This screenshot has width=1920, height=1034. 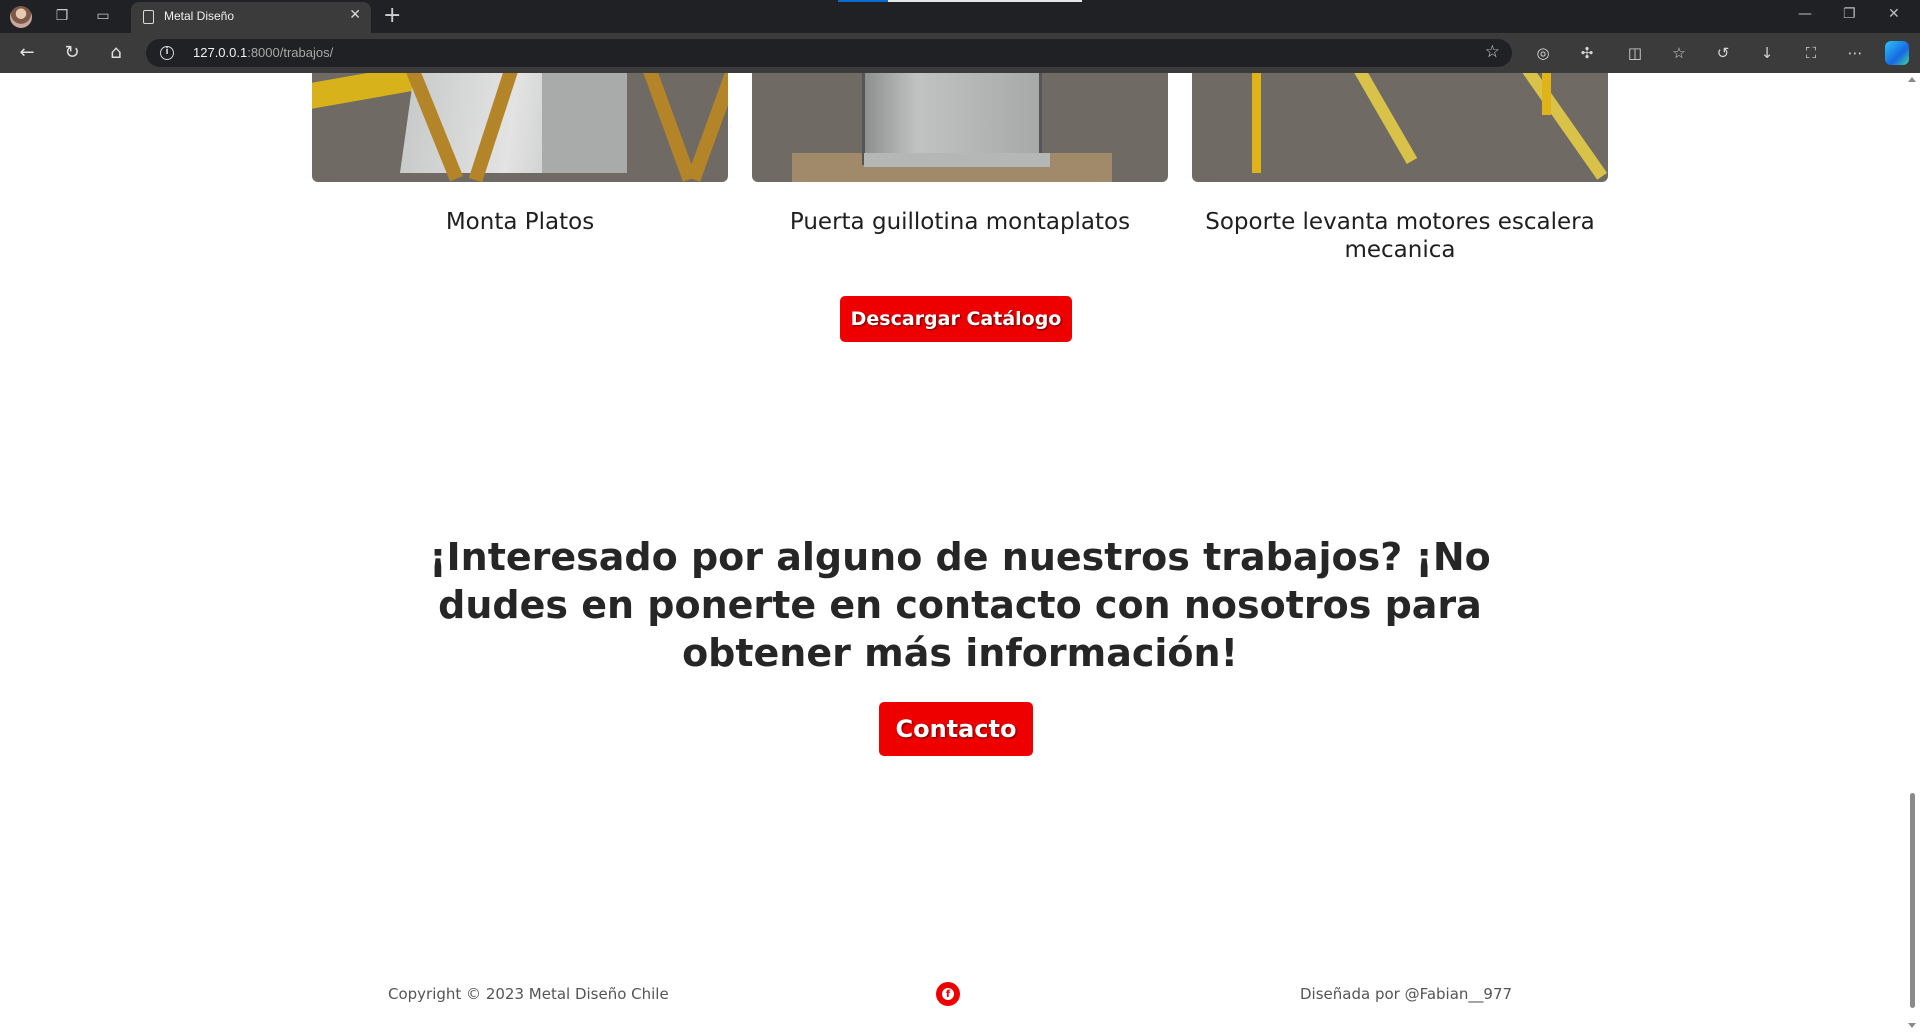 What do you see at coordinates (1492, 52) in the screenshot?
I see `favorite-star-icon: ☆` at bounding box center [1492, 52].